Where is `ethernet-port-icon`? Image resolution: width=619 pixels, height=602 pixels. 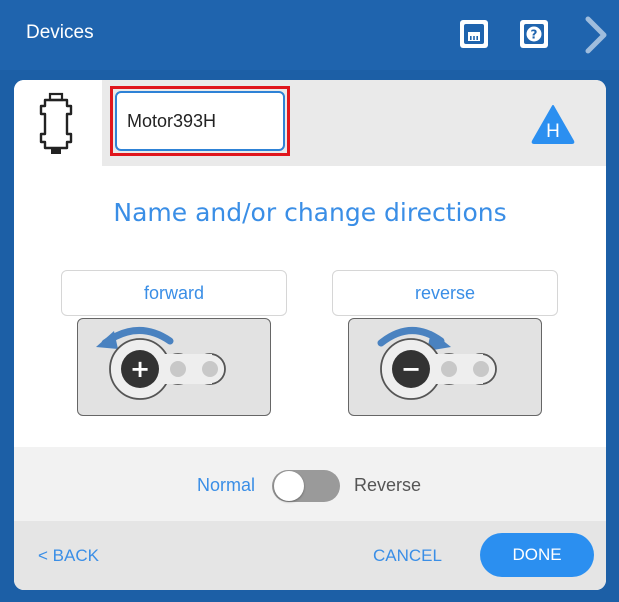 ethernet-port-icon is located at coordinates (474, 34).